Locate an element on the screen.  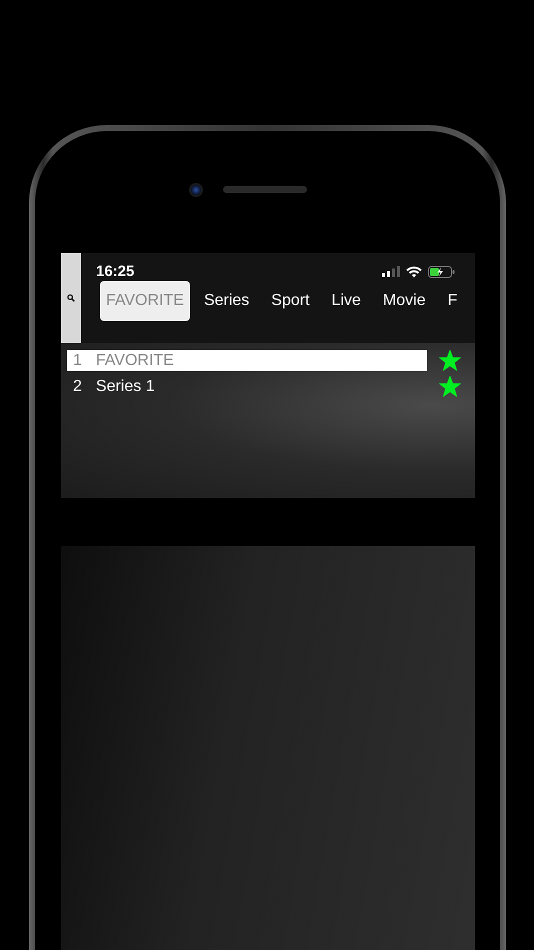
category-tab: Movie is located at coordinates (404, 301).